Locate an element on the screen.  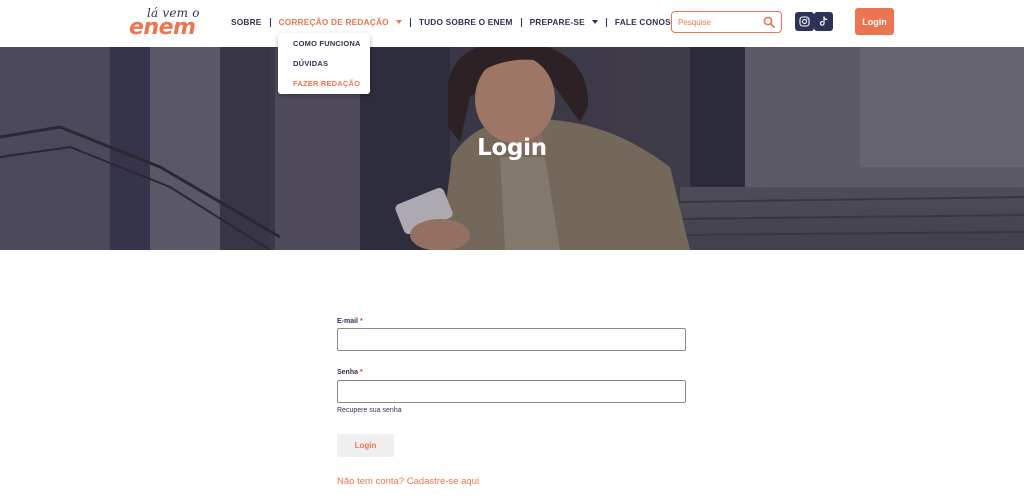
email-label-text: E-mail is located at coordinates (348, 321).